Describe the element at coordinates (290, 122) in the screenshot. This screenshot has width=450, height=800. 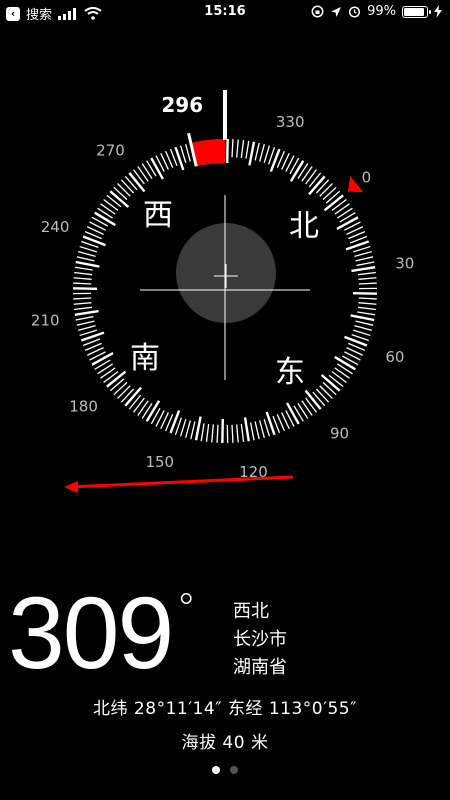
I see `degree-label-330: 330` at that location.